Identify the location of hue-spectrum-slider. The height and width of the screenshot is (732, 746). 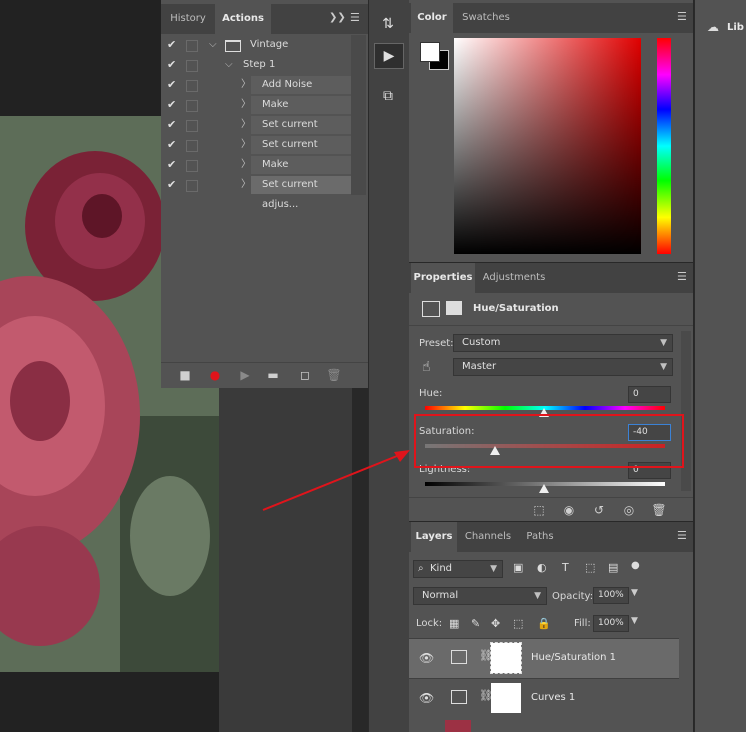
(664, 146).